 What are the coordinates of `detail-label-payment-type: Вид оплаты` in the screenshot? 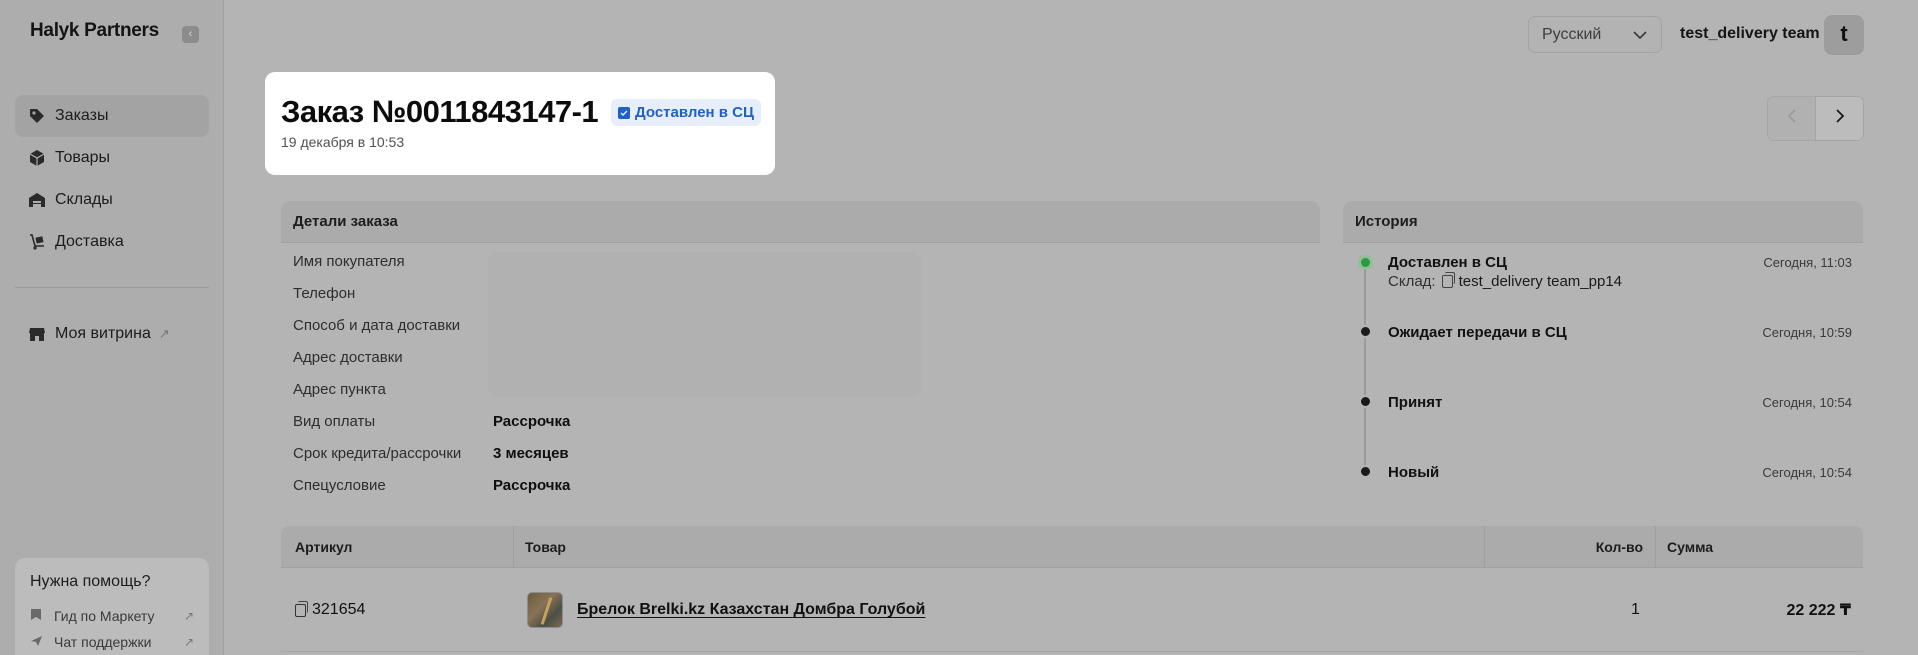 It's located at (334, 421).